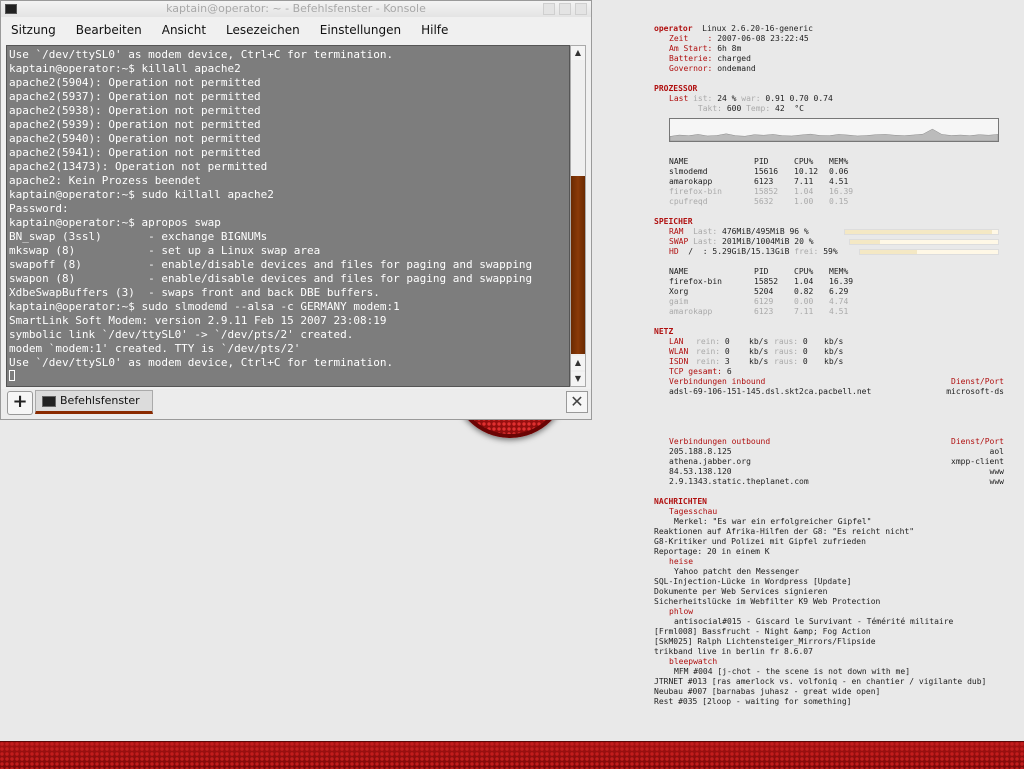 The height and width of the screenshot is (769, 1024). Describe the element at coordinates (578, 265) in the screenshot. I see `scroll-thumb` at that location.